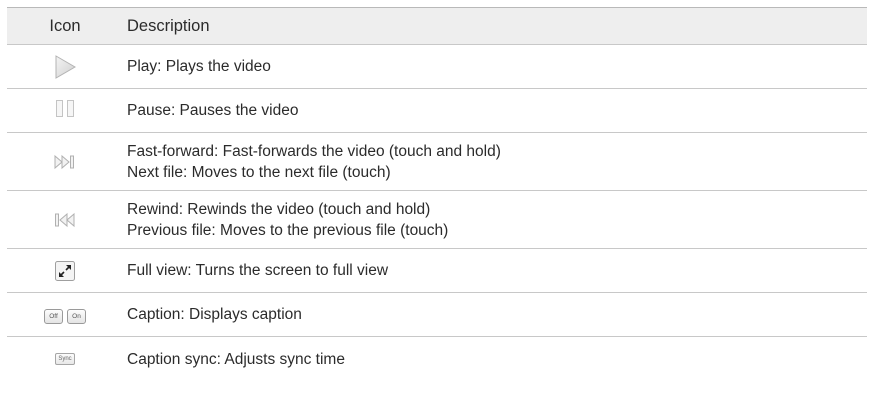  I want to click on caption-sync-icon: Sync, so click(65, 359).